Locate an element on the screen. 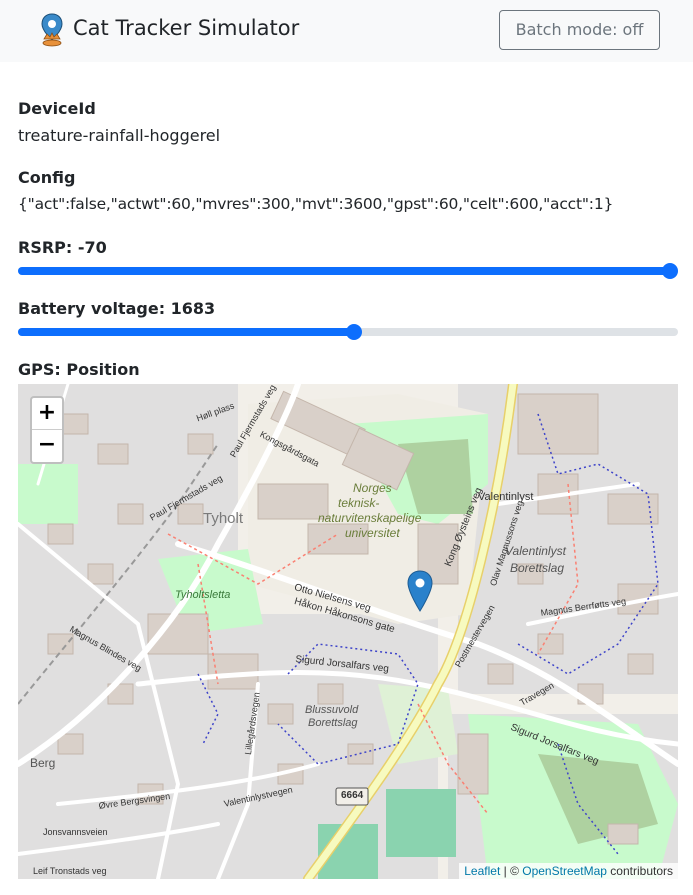 This screenshot has width=693, height=895. map-attribution: Leaflet | © OpenStreetMap contributors is located at coordinates (568, 871).